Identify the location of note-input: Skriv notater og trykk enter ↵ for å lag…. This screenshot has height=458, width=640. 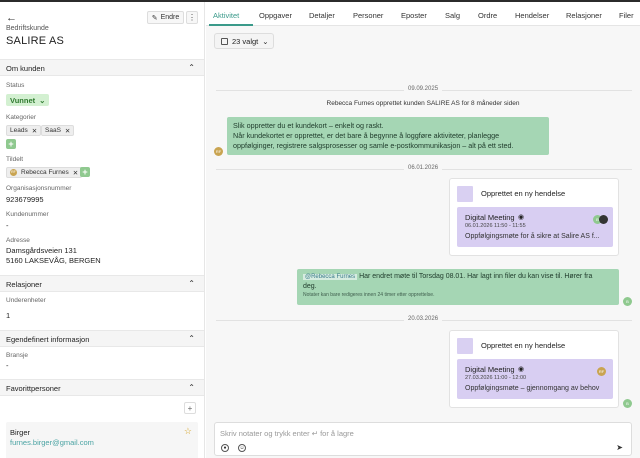
(287, 433).